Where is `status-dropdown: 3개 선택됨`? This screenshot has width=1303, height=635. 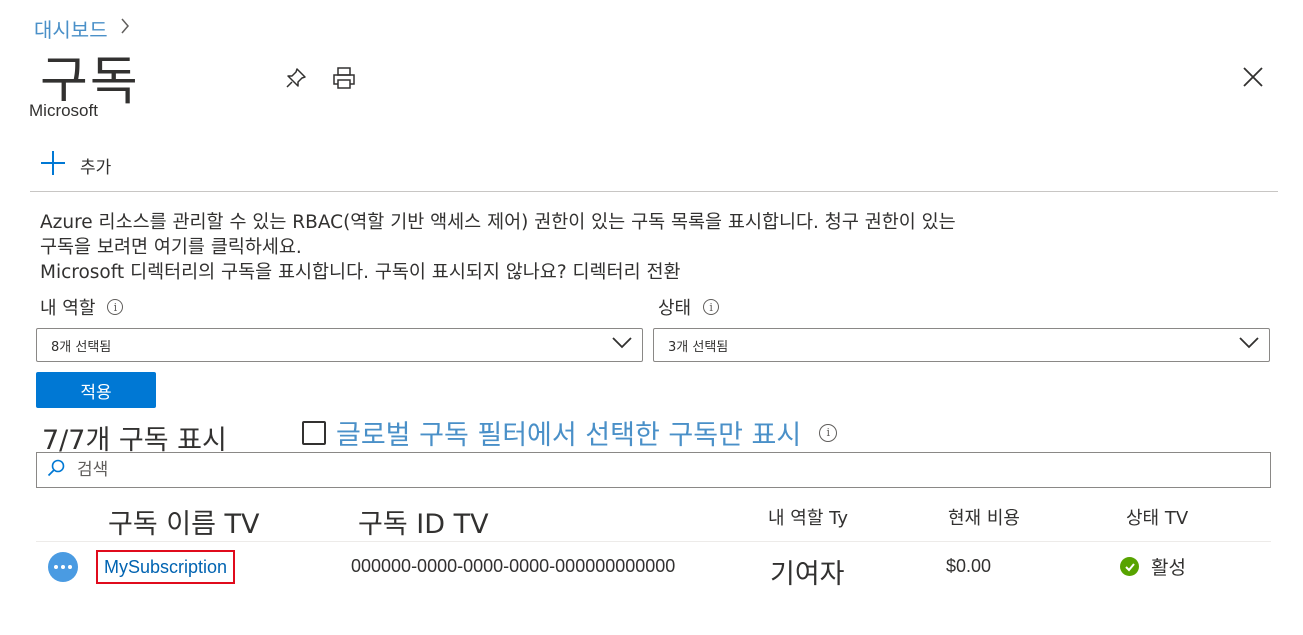 status-dropdown: 3개 선택됨 is located at coordinates (961, 345).